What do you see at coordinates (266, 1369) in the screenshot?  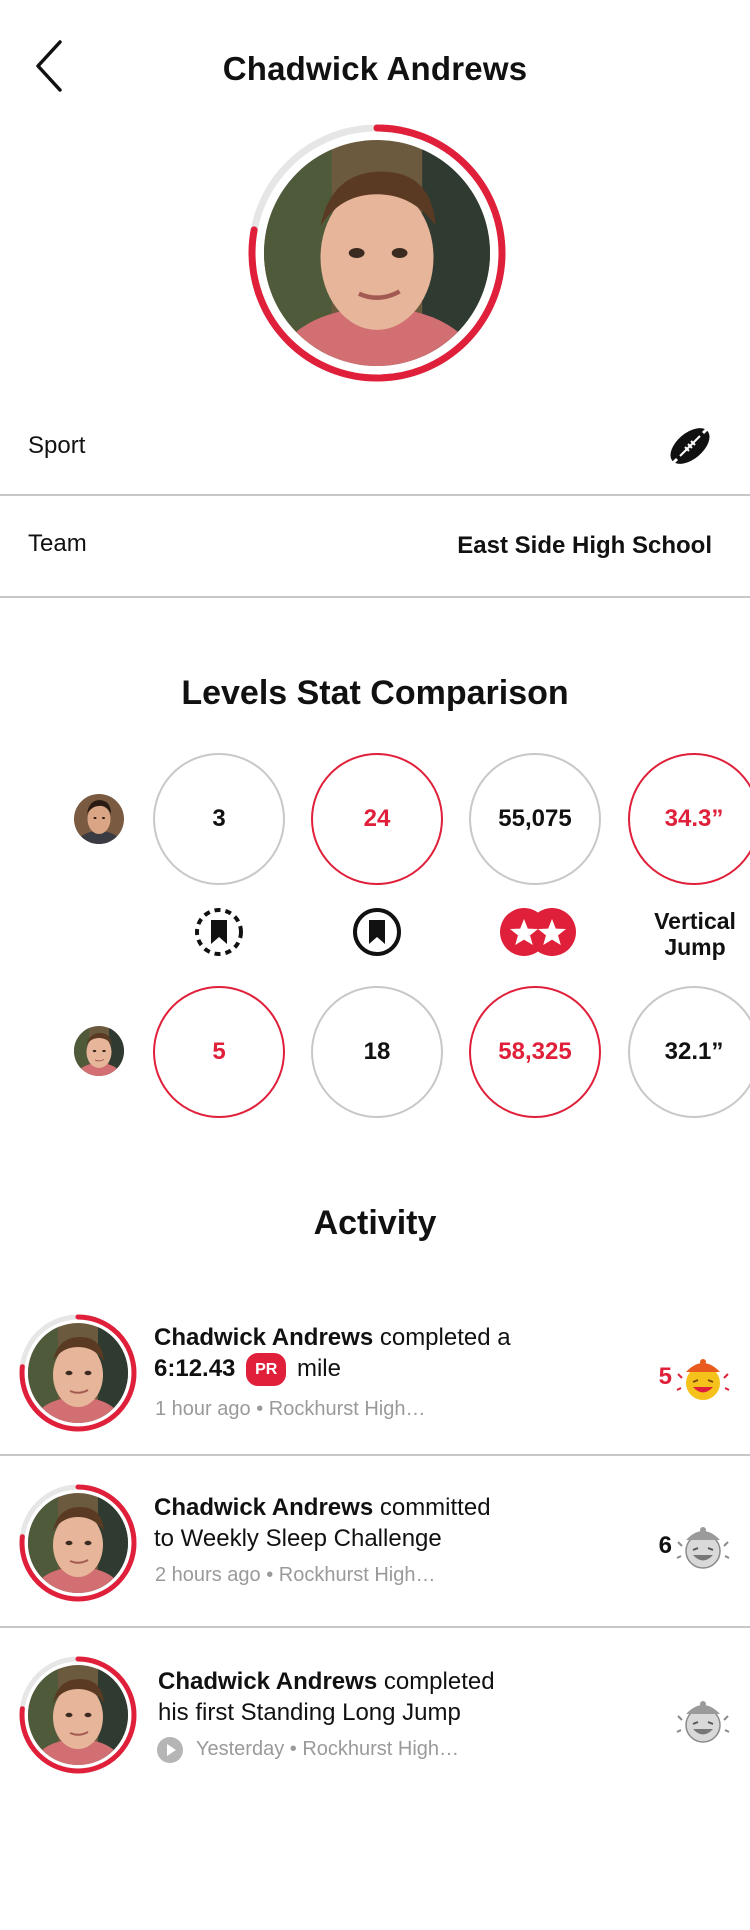 I see `pr-badge: PR` at bounding box center [266, 1369].